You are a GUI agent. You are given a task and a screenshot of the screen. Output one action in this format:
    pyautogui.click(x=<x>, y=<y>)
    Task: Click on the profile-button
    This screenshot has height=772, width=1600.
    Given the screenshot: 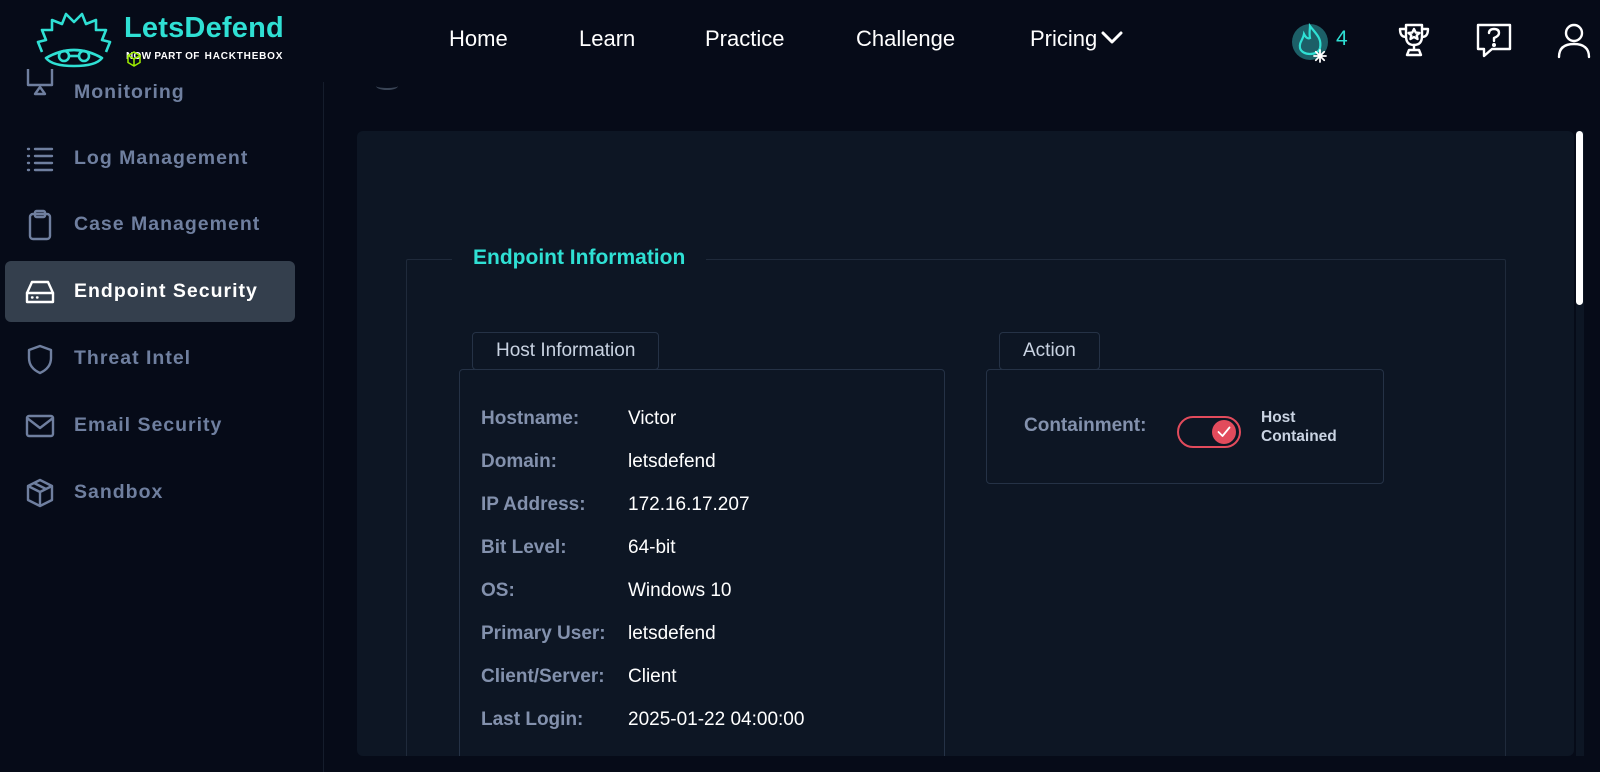 What is the action you would take?
    pyautogui.click(x=1574, y=40)
    